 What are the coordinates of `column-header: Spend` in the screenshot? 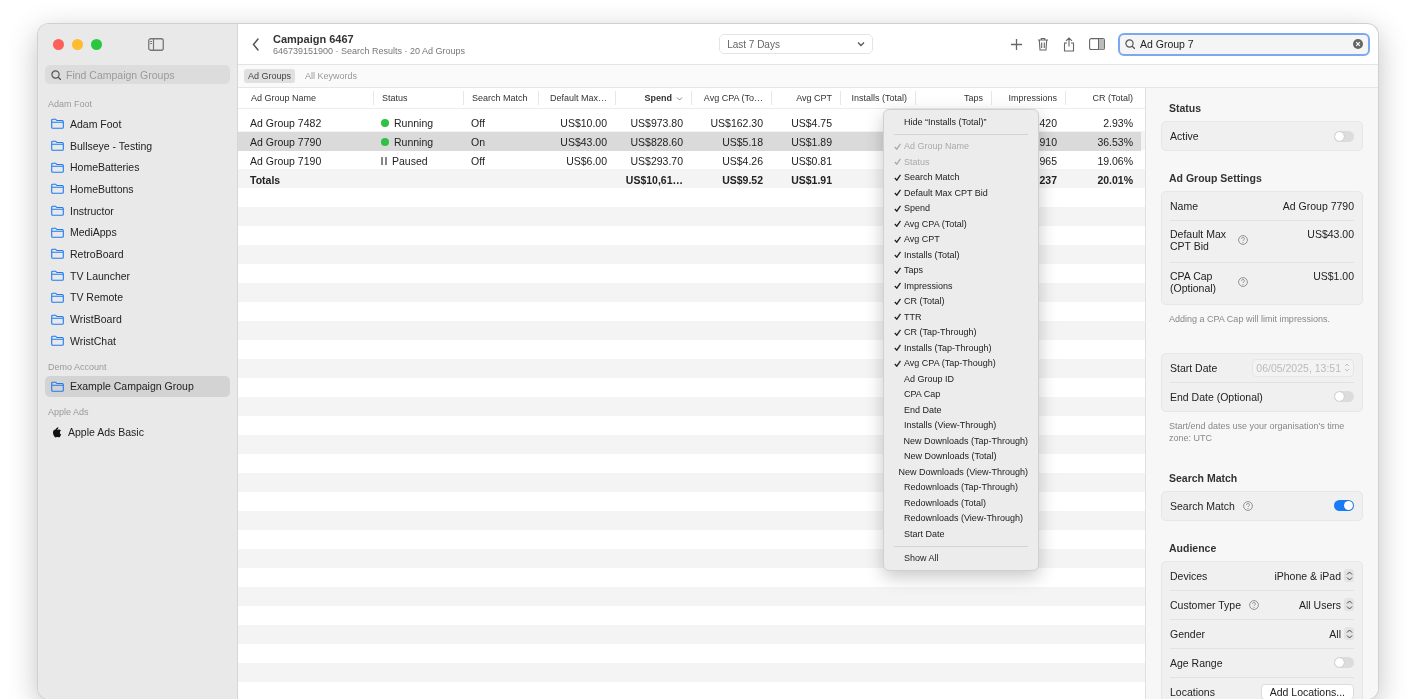 It's located at (653, 98).